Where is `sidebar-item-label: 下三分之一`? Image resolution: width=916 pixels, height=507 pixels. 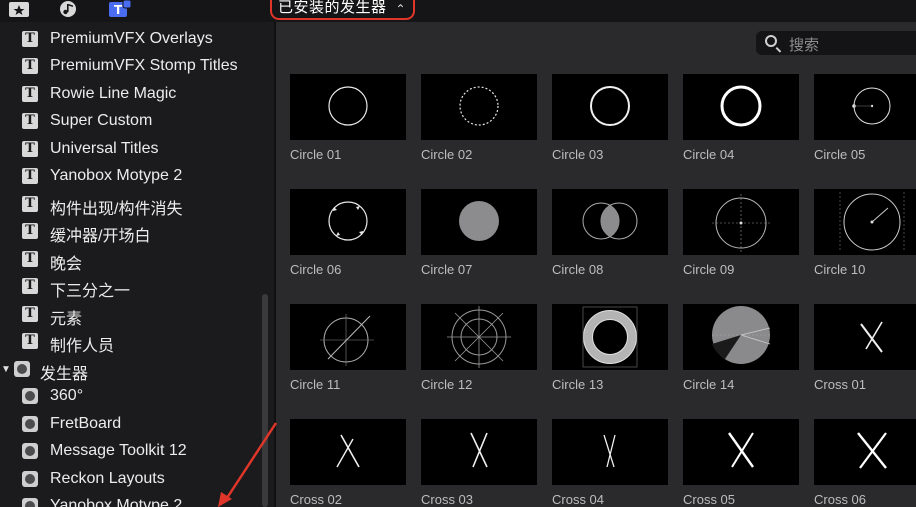 sidebar-item-label: 下三分之一 is located at coordinates (90, 291).